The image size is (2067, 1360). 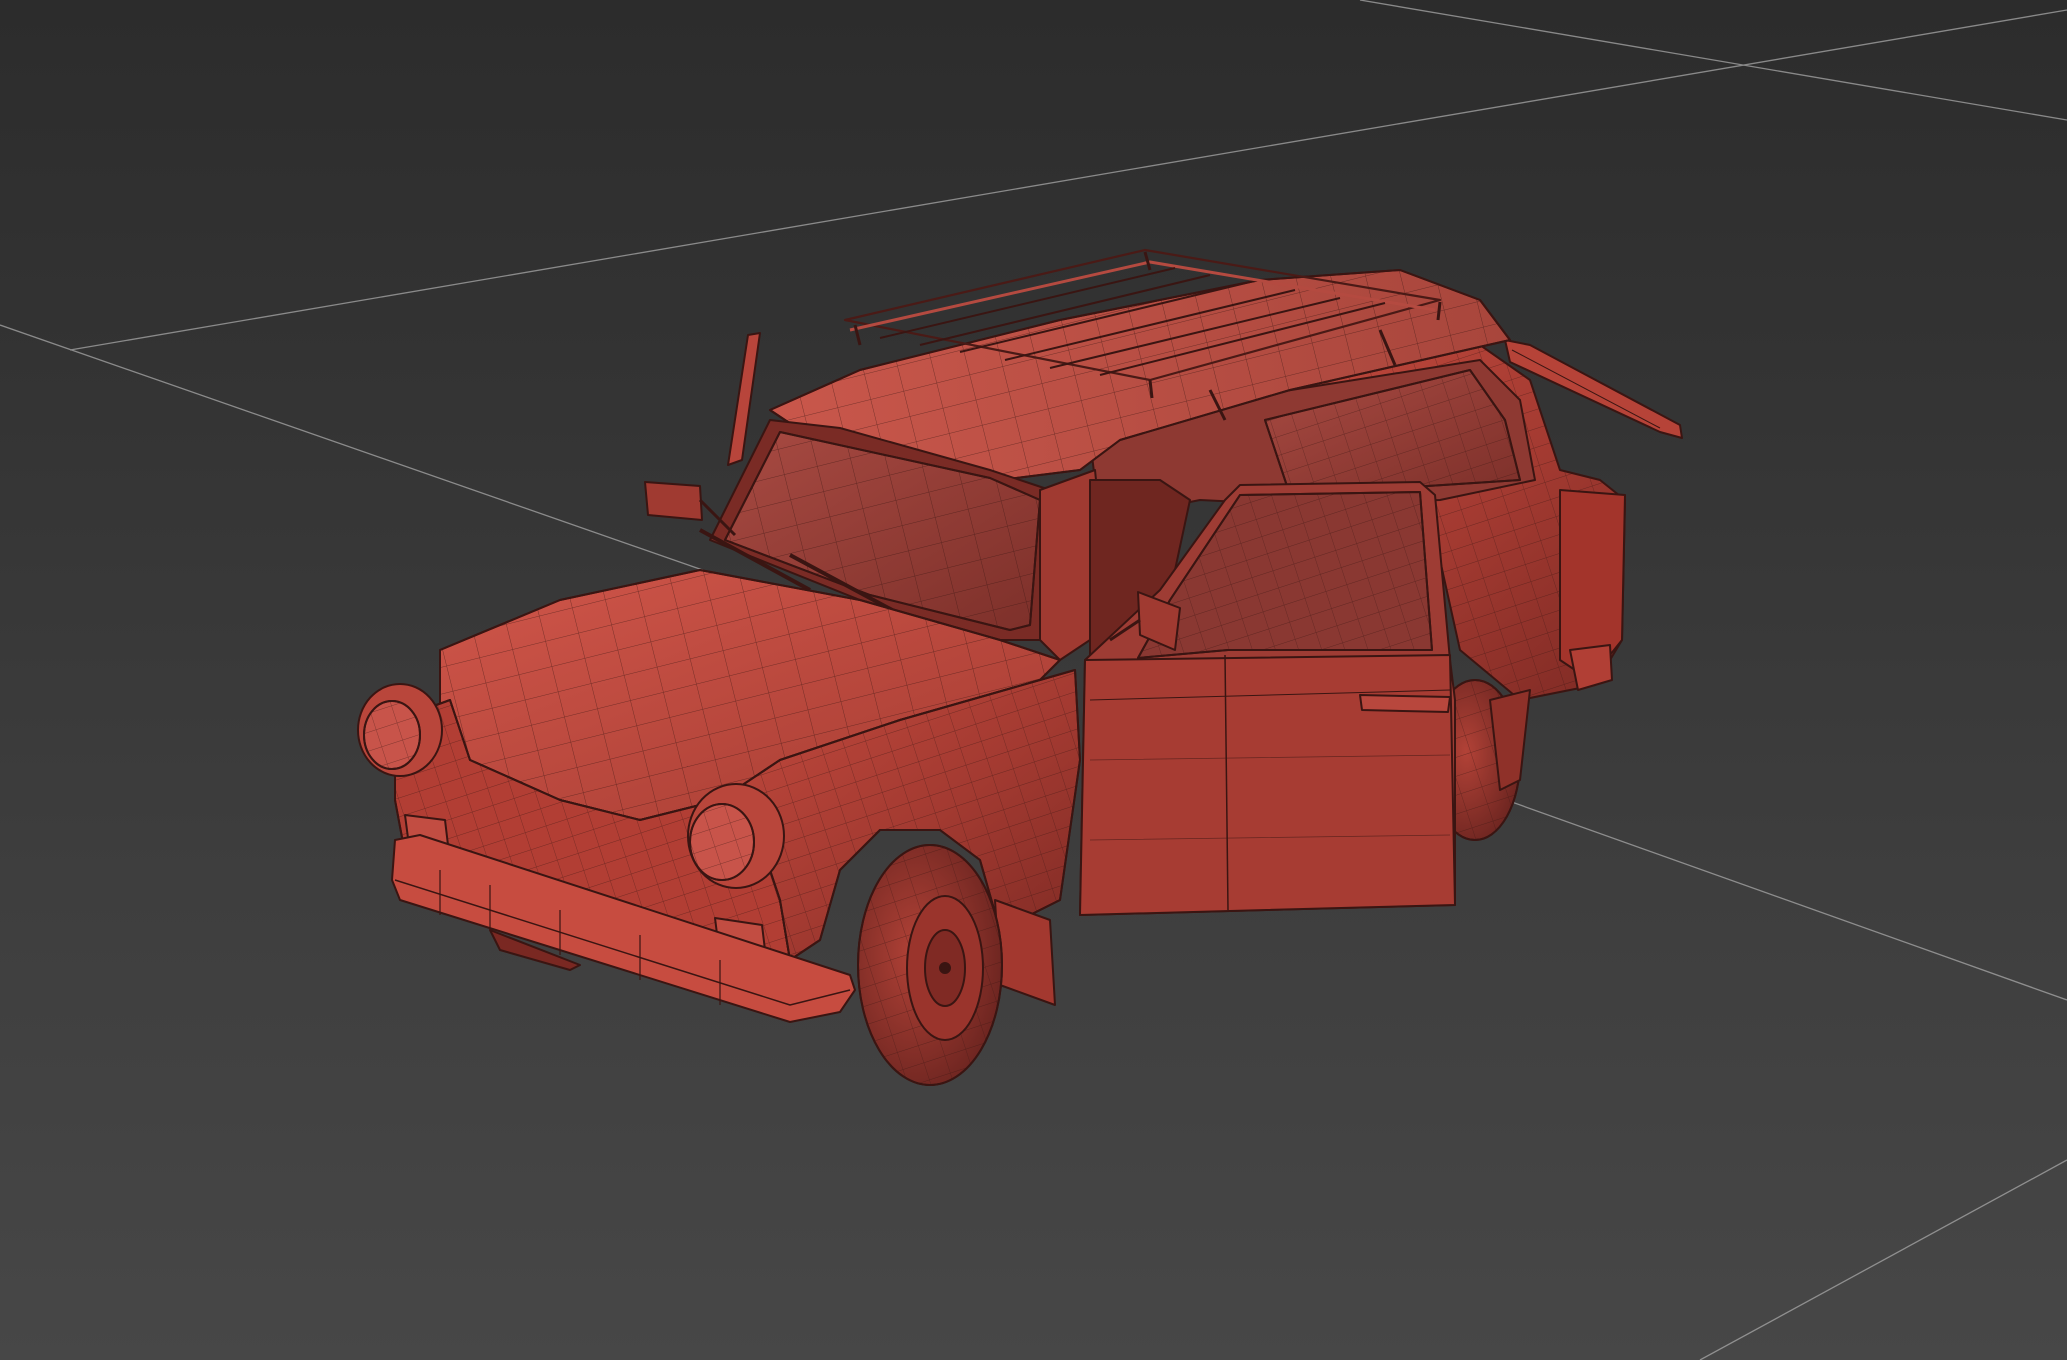 What do you see at coordinates (400, 730) in the screenshot?
I see `headlight-left` at bounding box center [400, 730].